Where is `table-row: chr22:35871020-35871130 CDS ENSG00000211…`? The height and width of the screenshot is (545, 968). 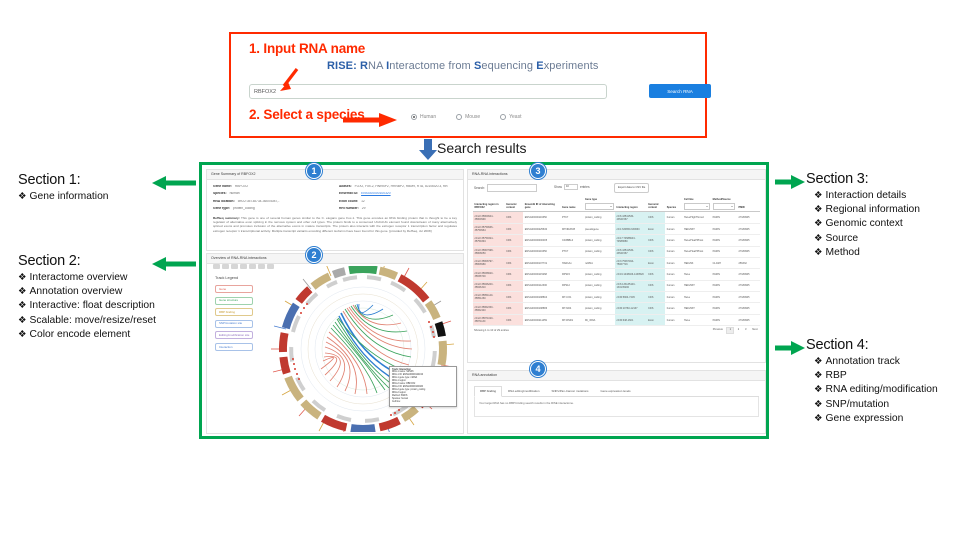
table-row: chr22:35871020-35871130 CDS ENSG00000211… is located at coordinates (616, 320).